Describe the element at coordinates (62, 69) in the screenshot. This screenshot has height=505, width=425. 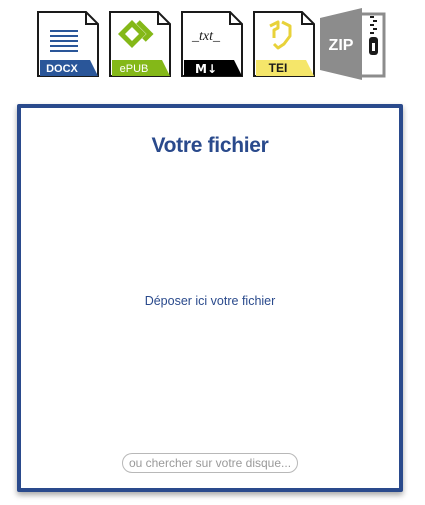
I see `docx-label: DOCX` at that location.